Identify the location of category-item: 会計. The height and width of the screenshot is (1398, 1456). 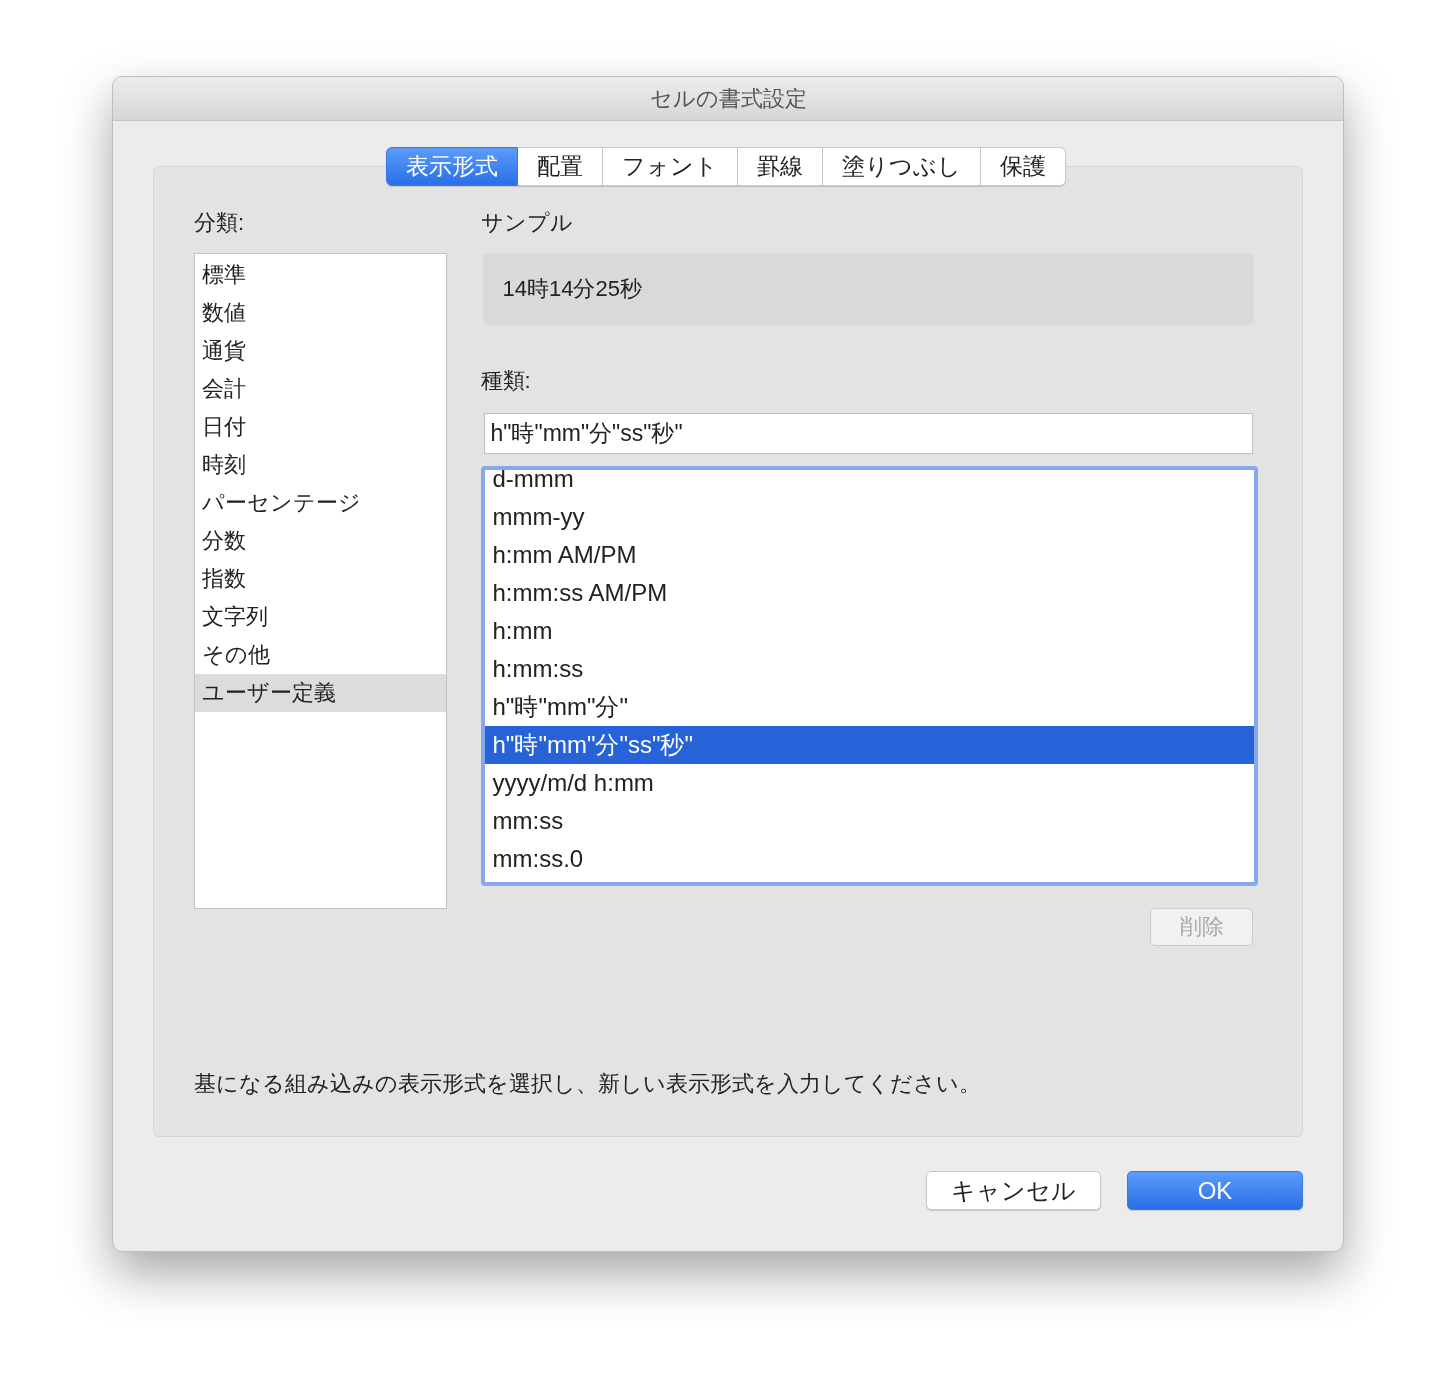
(320, 389).